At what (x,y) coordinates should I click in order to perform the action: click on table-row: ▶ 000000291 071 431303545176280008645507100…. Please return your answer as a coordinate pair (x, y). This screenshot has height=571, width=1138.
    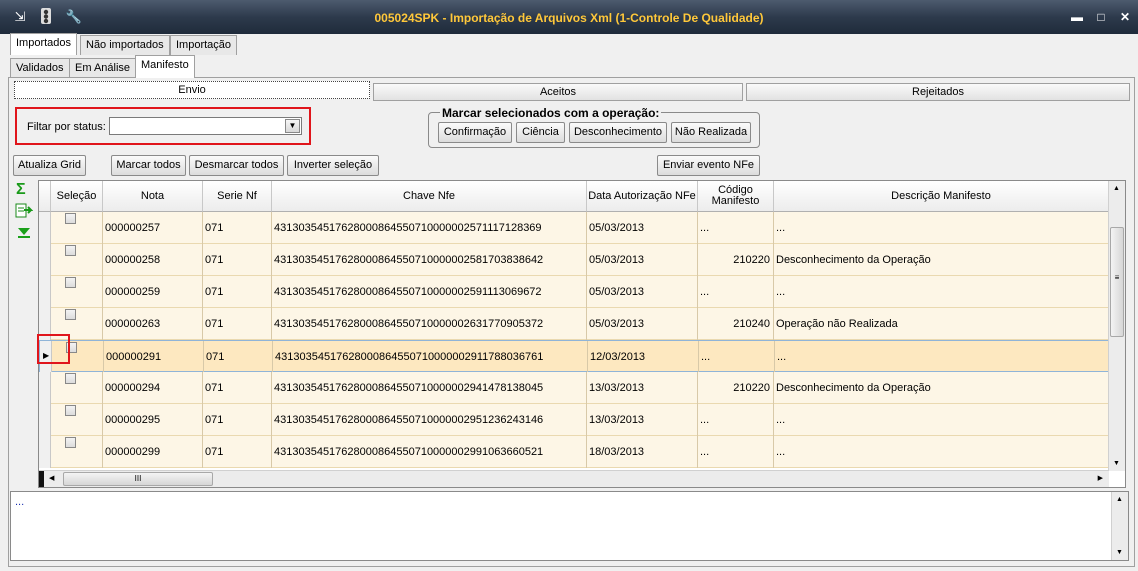
    Looking at the image, I should click on (574, 356).